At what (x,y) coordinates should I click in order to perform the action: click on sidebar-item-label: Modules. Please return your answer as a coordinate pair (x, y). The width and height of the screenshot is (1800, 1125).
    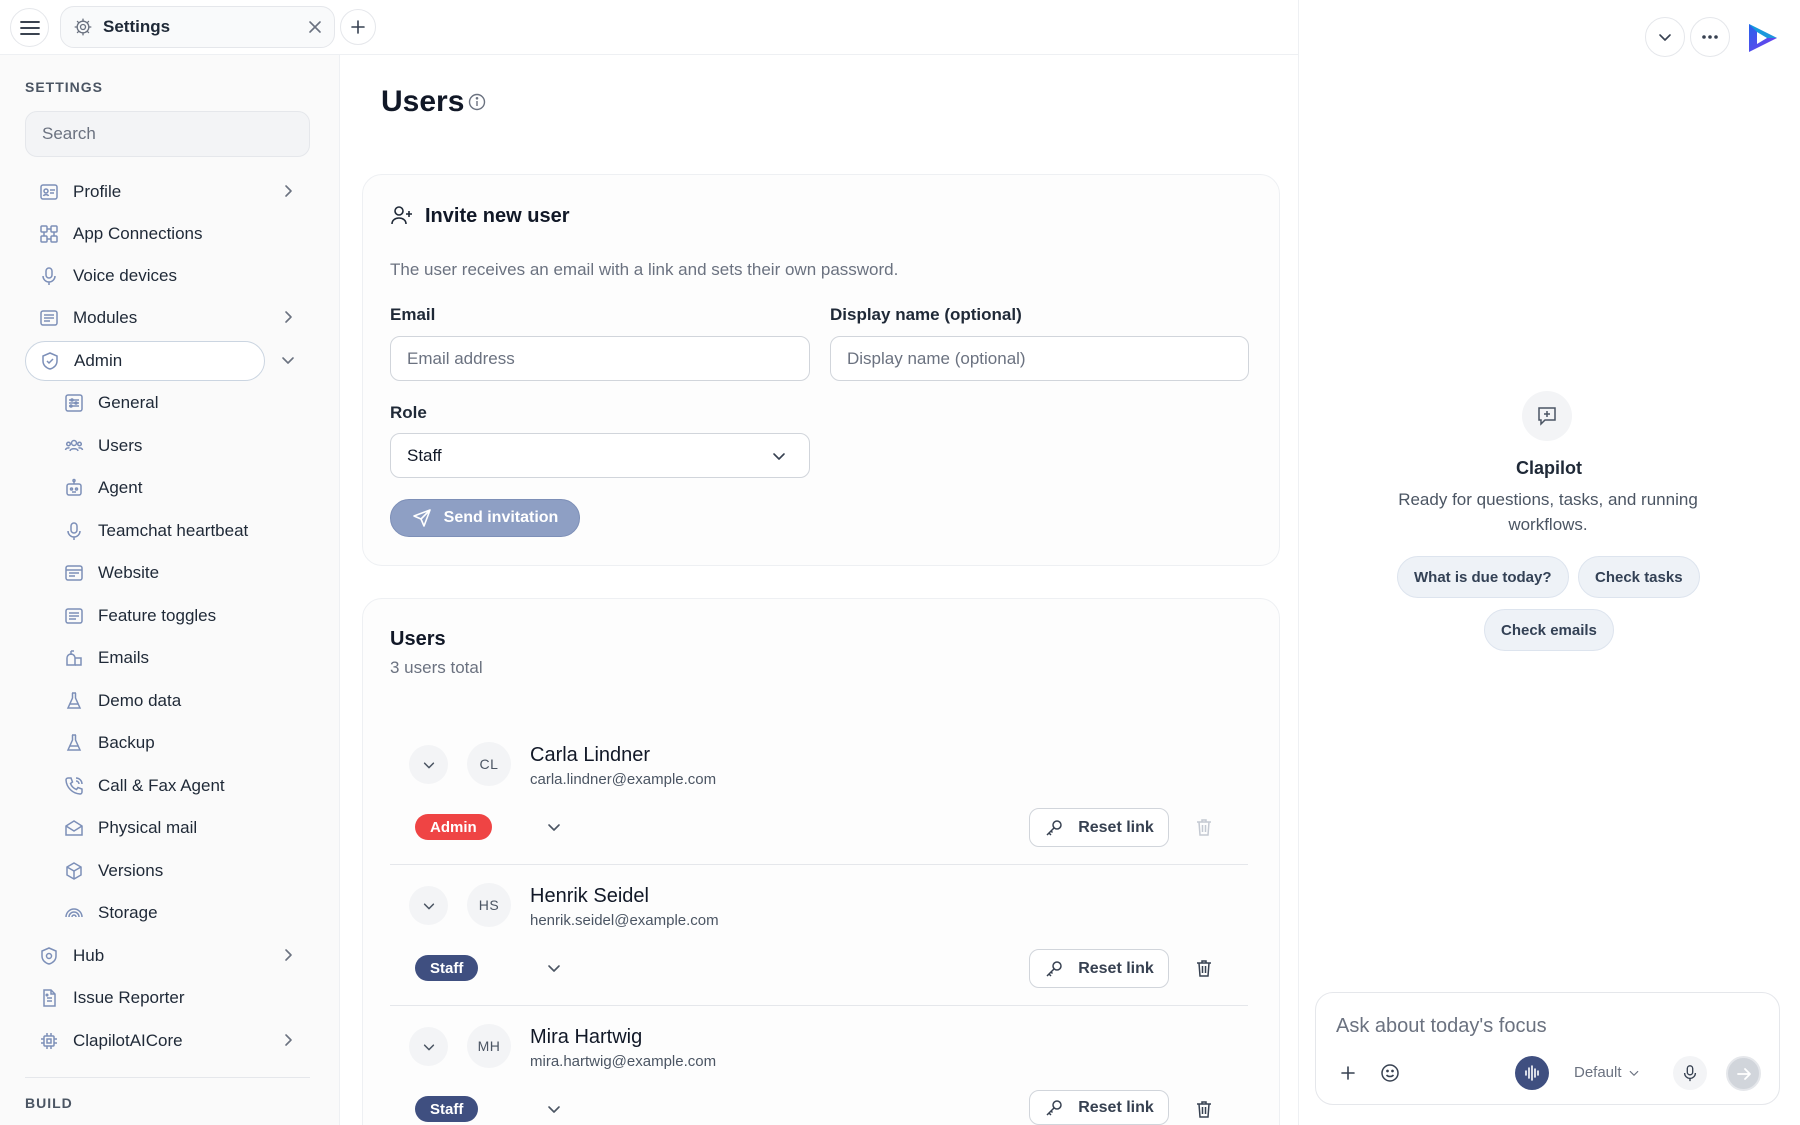
    Looking at the image, I should click on (105, 317).